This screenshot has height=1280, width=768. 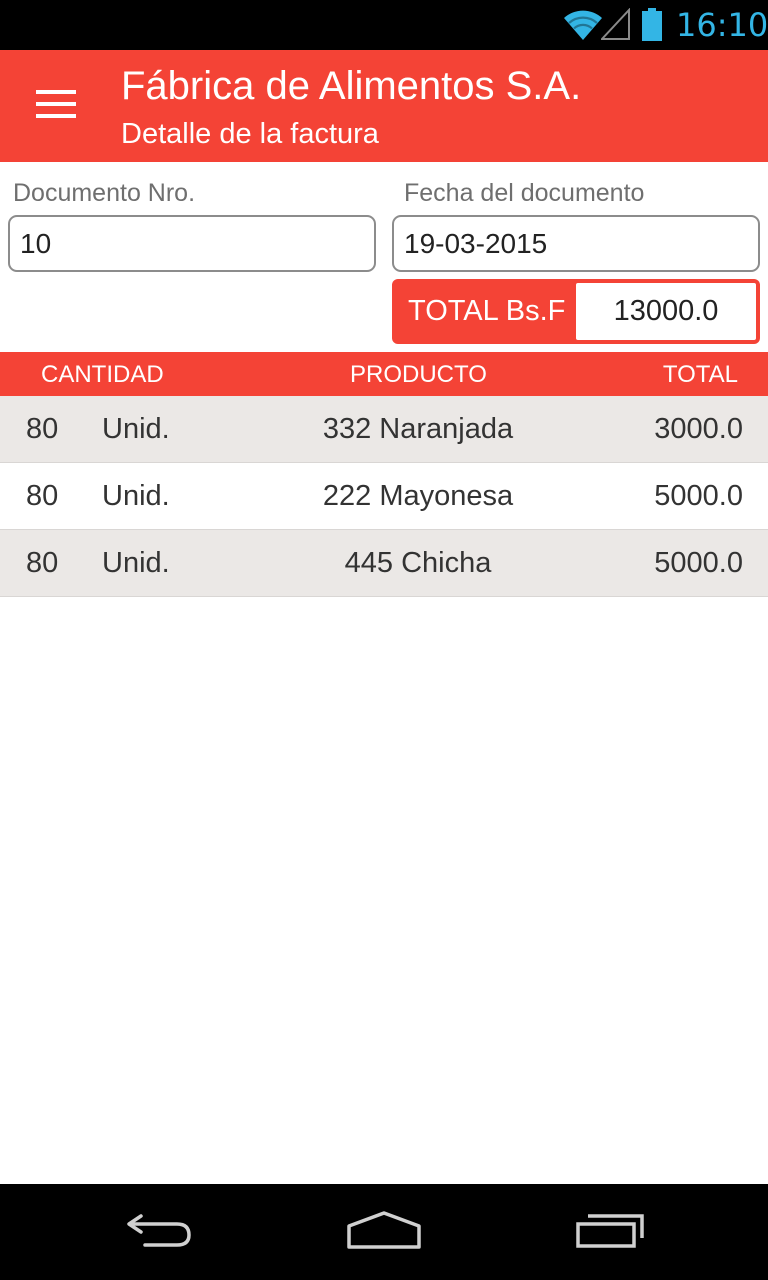 What do you see at coordinates (700, 374) in the screenshot?
I see `header-total: TOTAL` at bounding box center [700, 374].